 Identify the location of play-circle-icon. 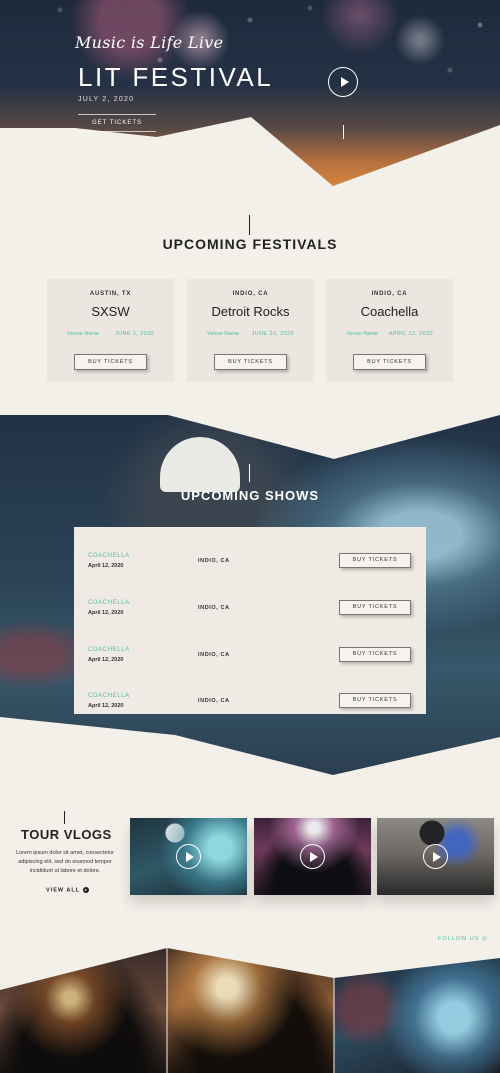
(86, 890).